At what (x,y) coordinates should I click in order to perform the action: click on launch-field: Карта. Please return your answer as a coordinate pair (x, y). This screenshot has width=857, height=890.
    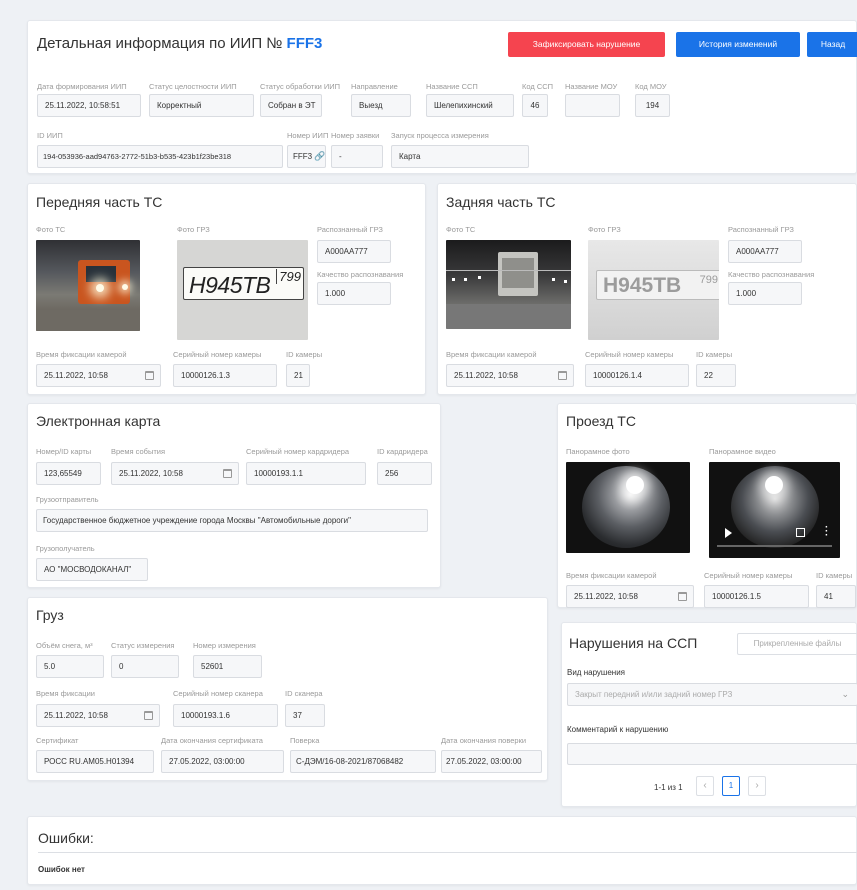
    Looking at the image, I should click on (460, 156).